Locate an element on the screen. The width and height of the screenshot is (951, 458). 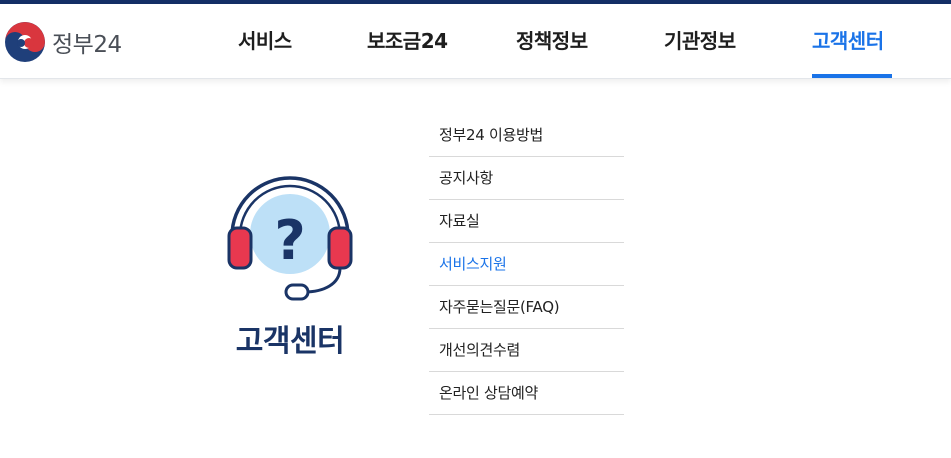
submenu-item-notices: 공지사항 is located at coordinates (526, 178).